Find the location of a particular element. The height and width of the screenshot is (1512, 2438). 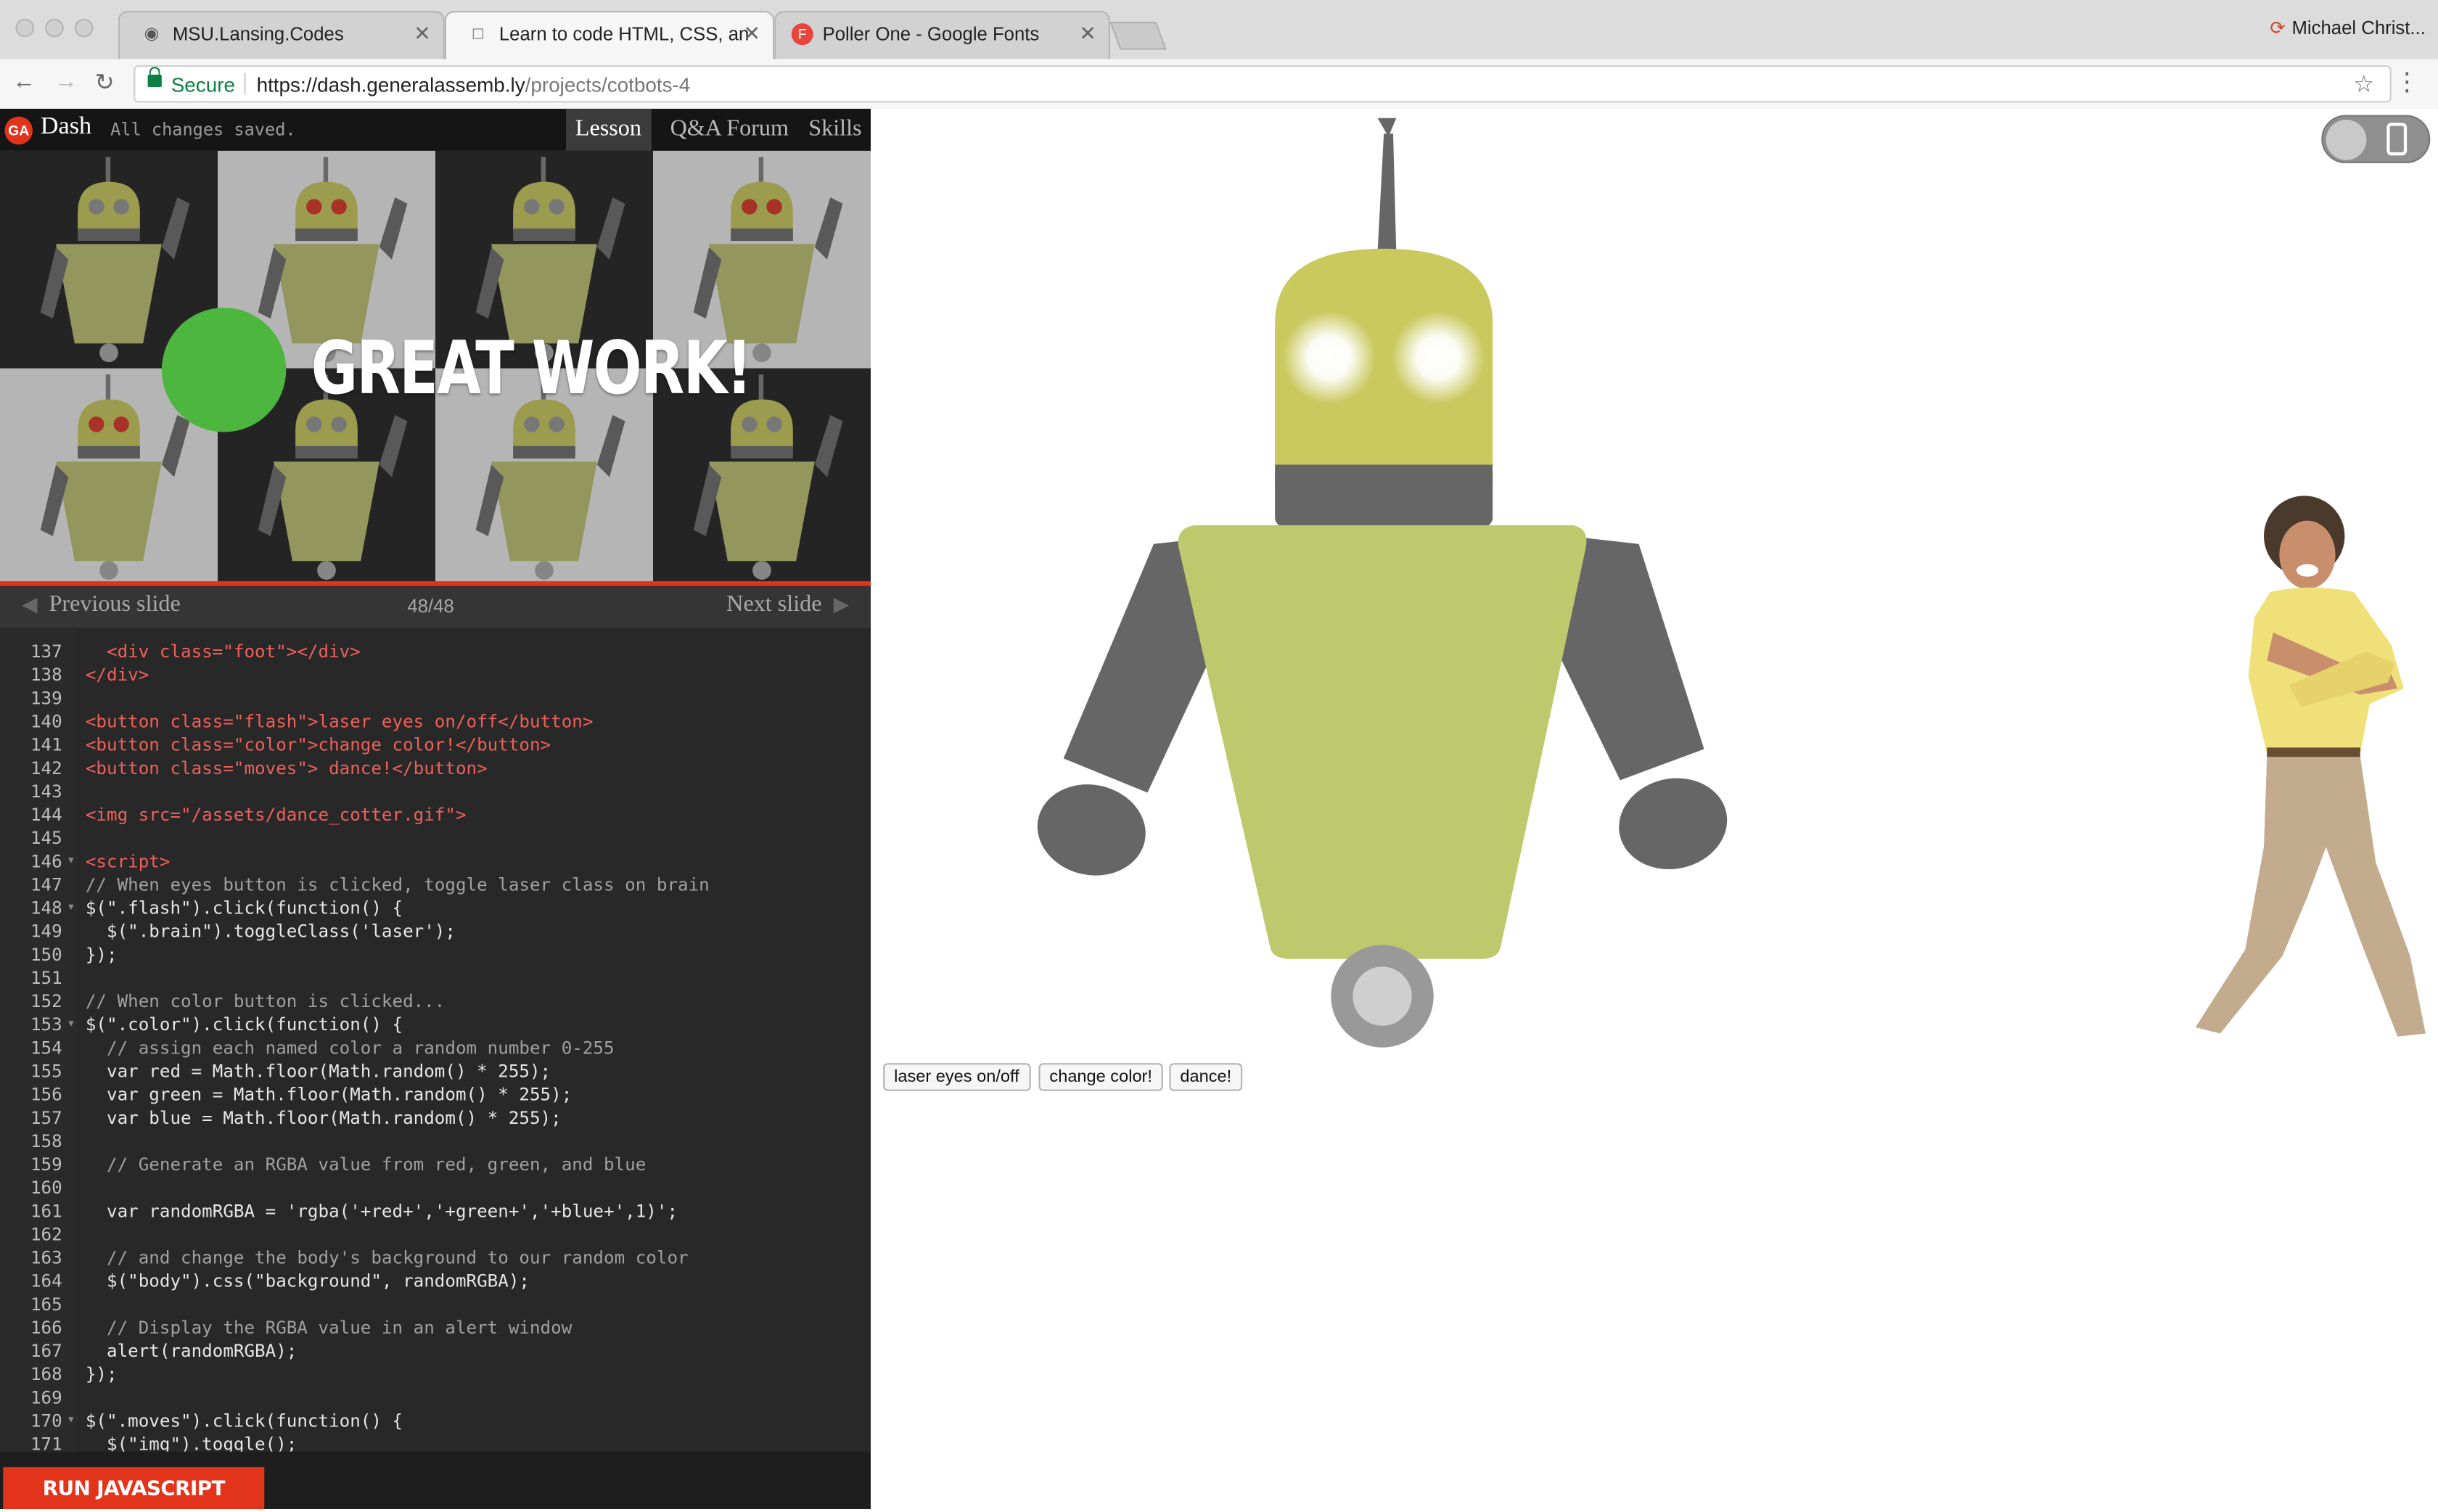

line-number: 149 is located at coordinates (46, 931).